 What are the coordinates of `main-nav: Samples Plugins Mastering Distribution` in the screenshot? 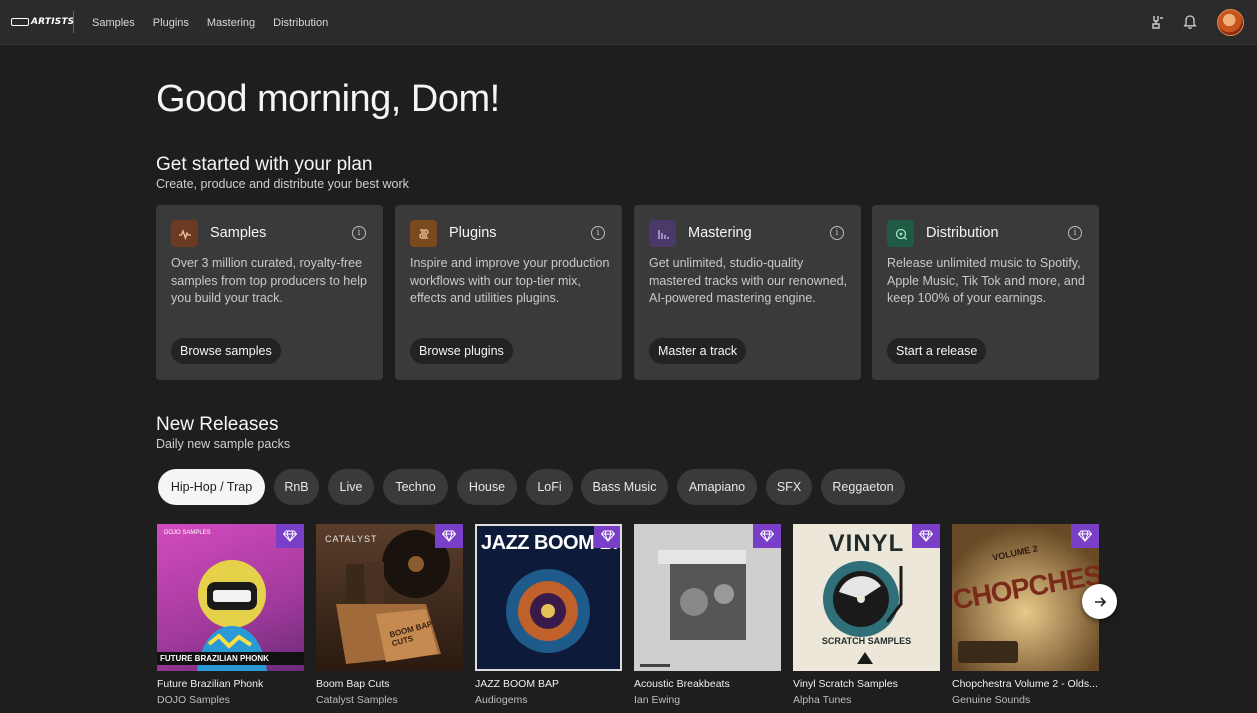 It's located at (210, 22).